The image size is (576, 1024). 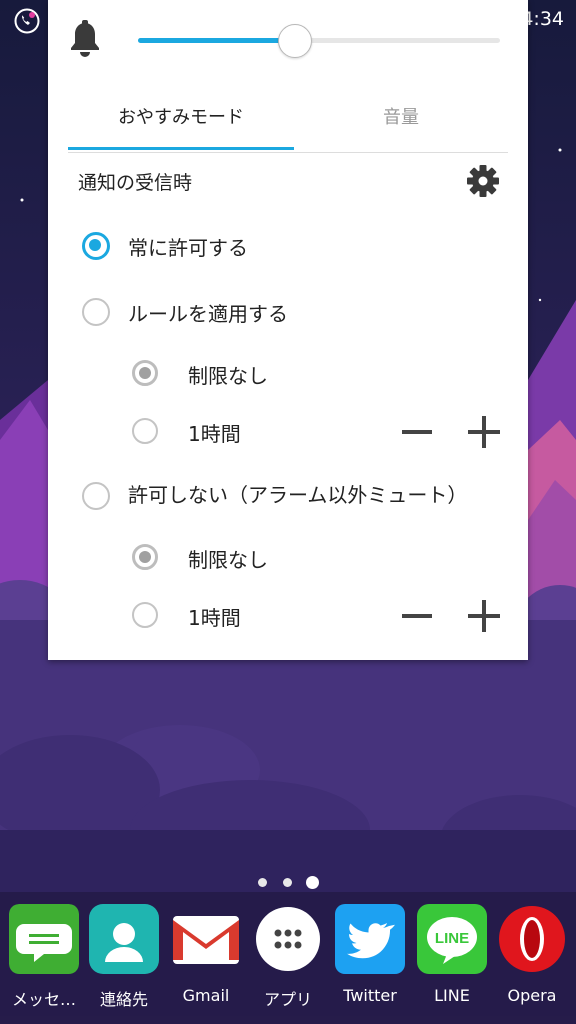 I want to click on app-label: Gmail, so click(x=206, y=995).